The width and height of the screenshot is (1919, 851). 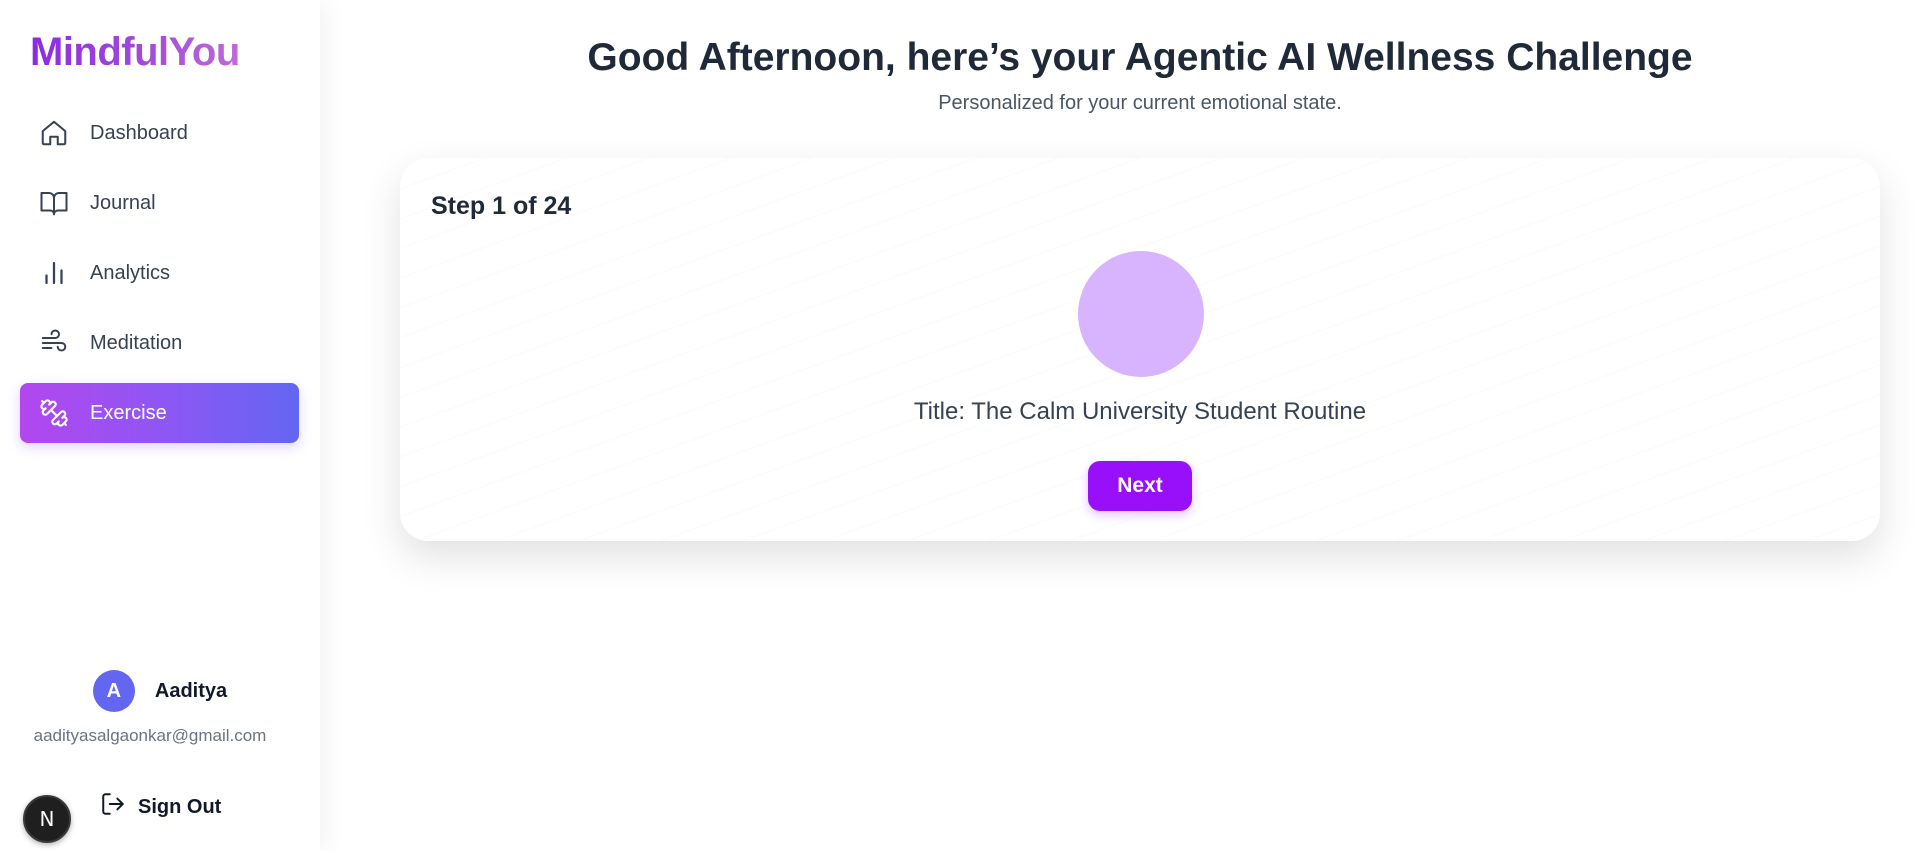 I want to click on sidebar-item-label: Analytics, so click(x=130, y=272).